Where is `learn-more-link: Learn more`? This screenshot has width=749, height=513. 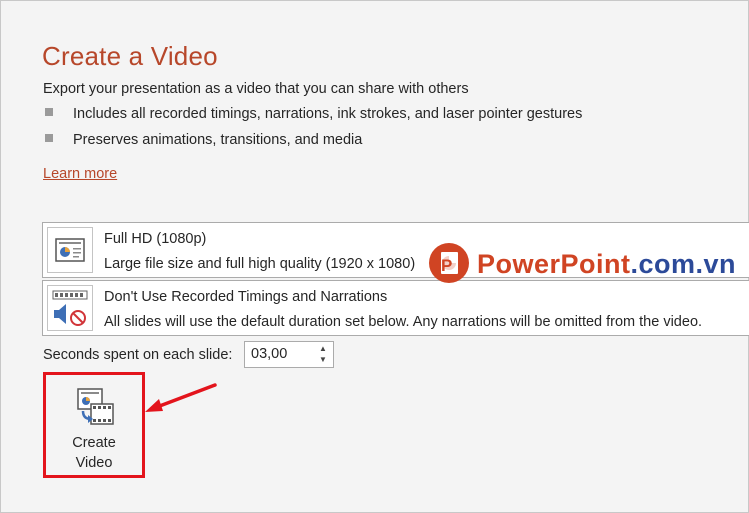 learn-more-link: Learn more is located at coordinates (80, 174).